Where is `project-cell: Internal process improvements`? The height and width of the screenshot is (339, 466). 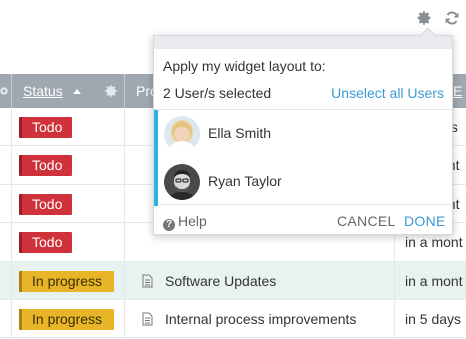 project-cell: Internal process improvements is located at coordinates (260, 318).